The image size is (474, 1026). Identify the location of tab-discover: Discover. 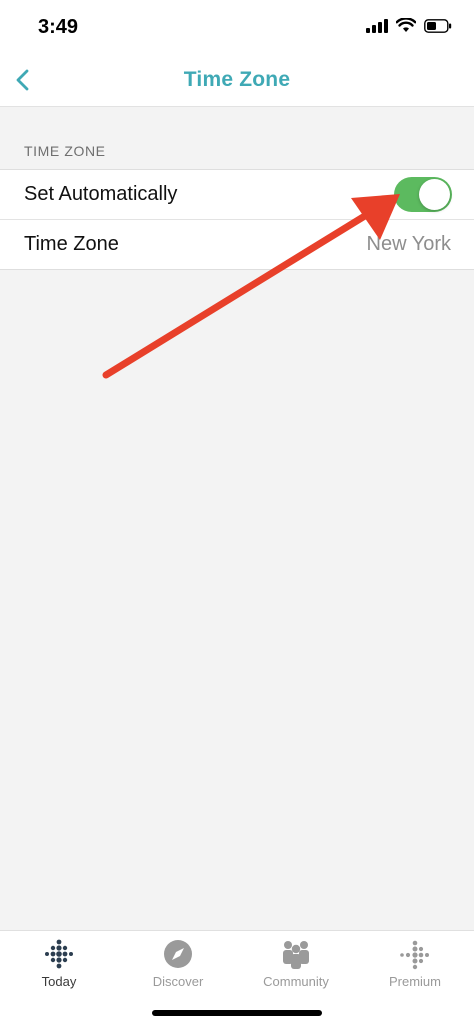
(178, 967).